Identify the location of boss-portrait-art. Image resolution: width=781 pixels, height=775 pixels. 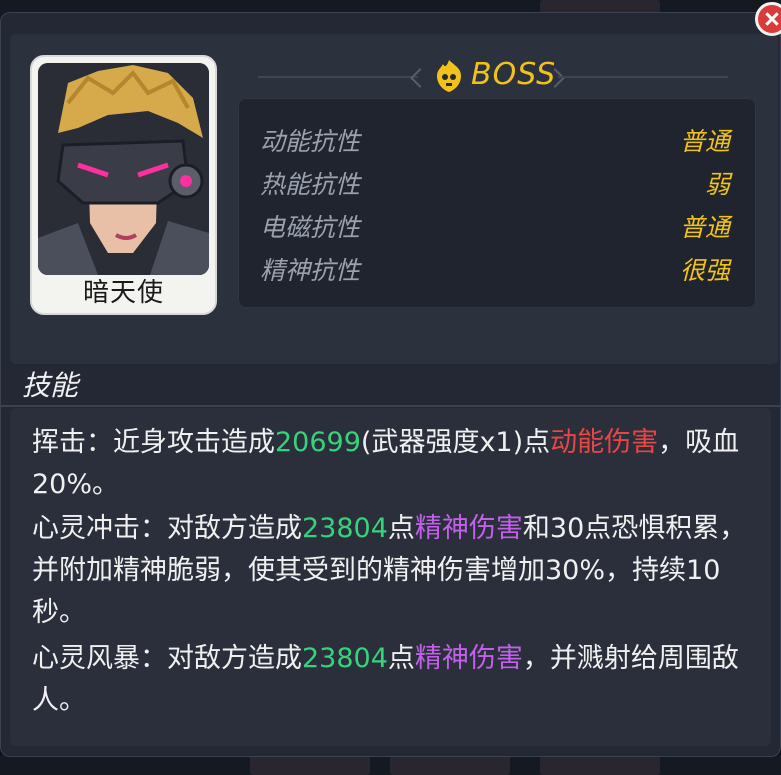
(123, 169).